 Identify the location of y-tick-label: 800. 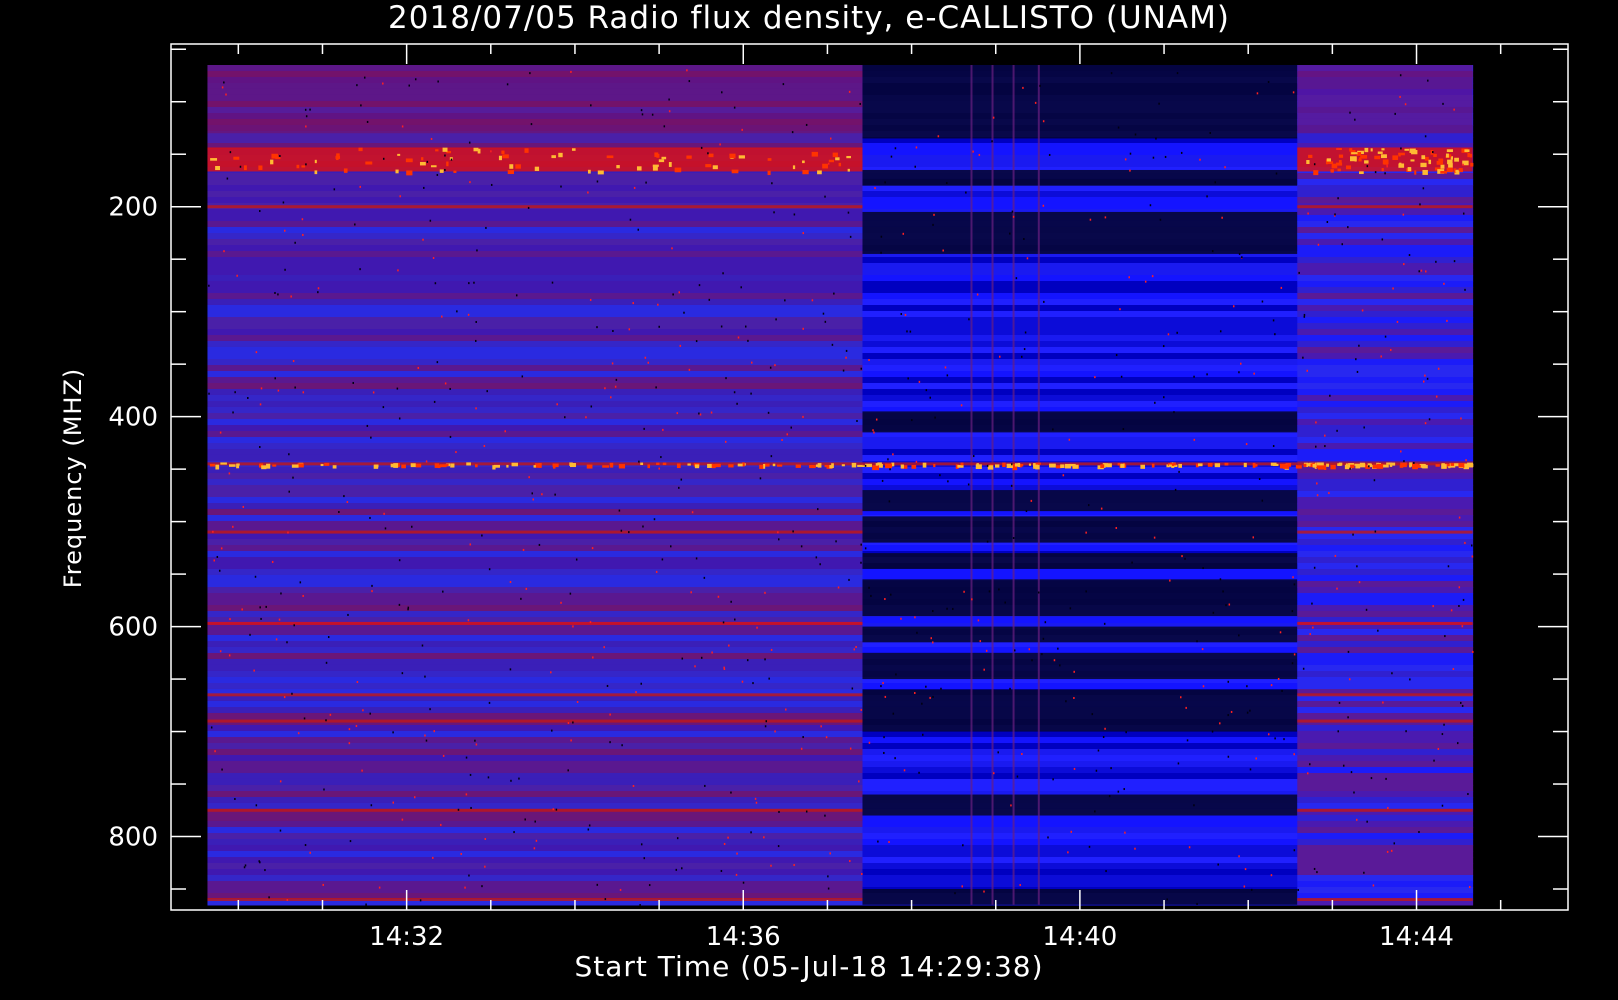
(133, 838).